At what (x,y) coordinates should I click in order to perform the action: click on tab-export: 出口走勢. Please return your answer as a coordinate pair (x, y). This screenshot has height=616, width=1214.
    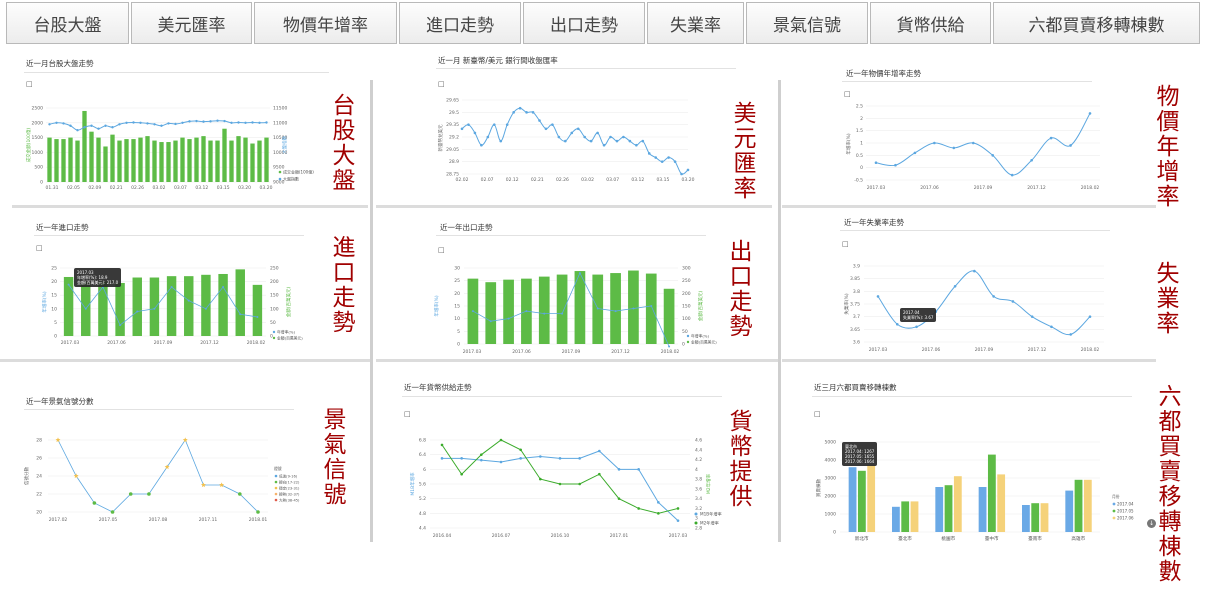
    Looking at the image, I should click on (584, 23).